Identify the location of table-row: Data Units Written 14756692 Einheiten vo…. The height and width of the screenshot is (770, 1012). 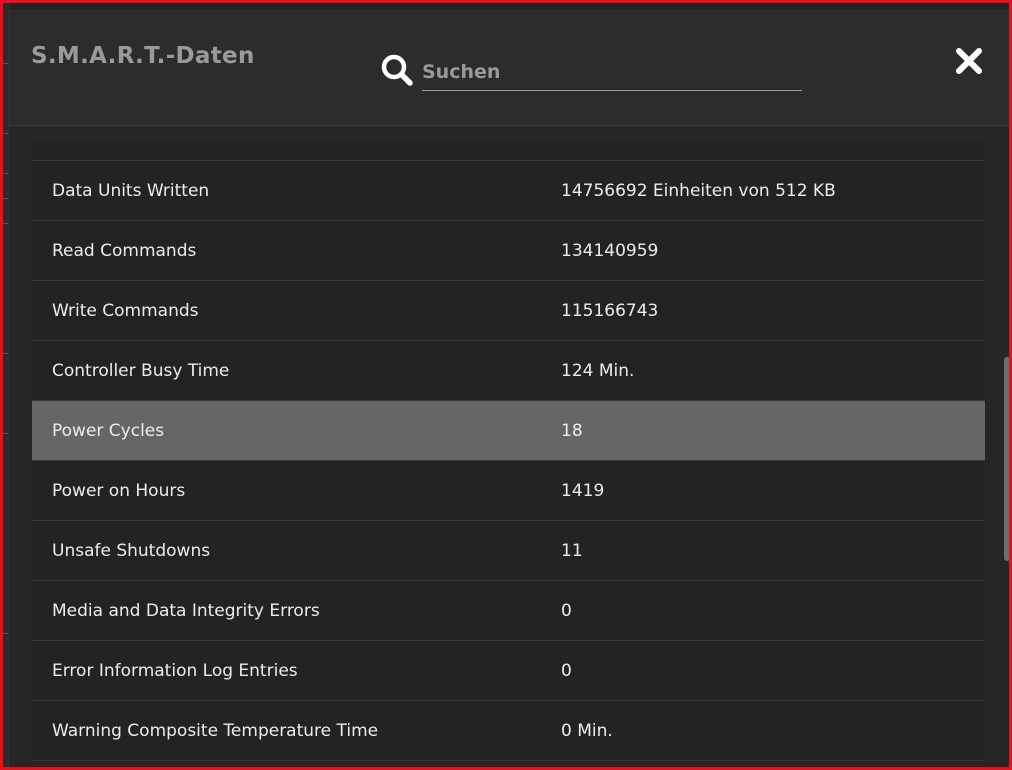
(508, 191).